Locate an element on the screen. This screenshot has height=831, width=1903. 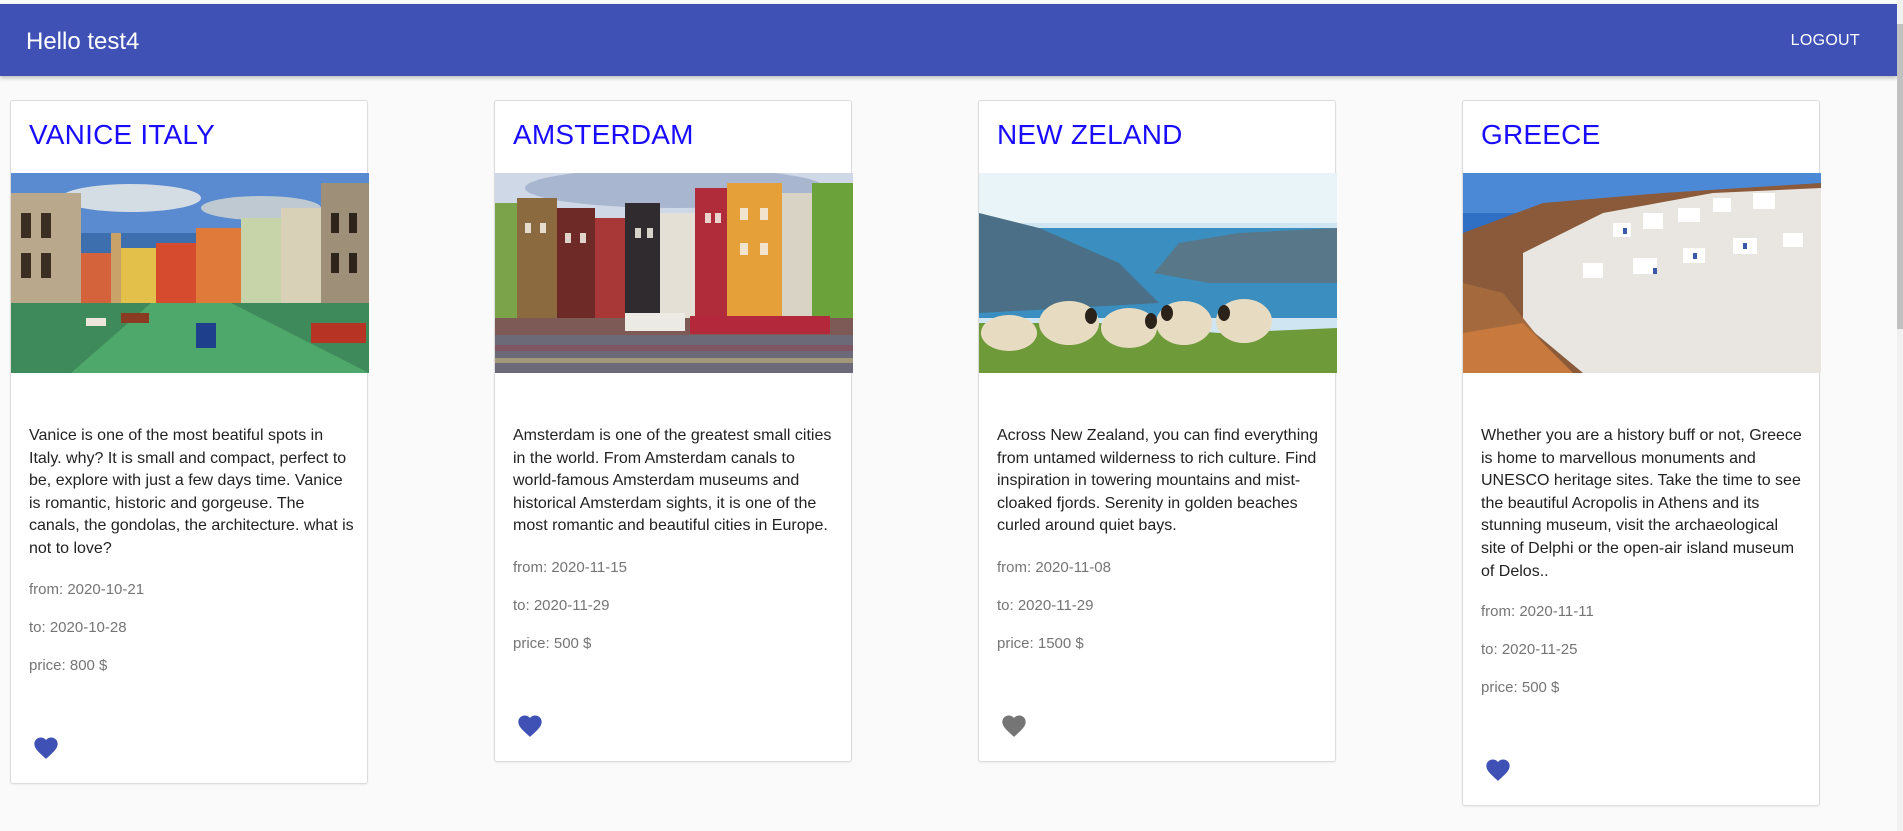
trip-price: price: 1500 $ is located at coordinates (1040, 643).